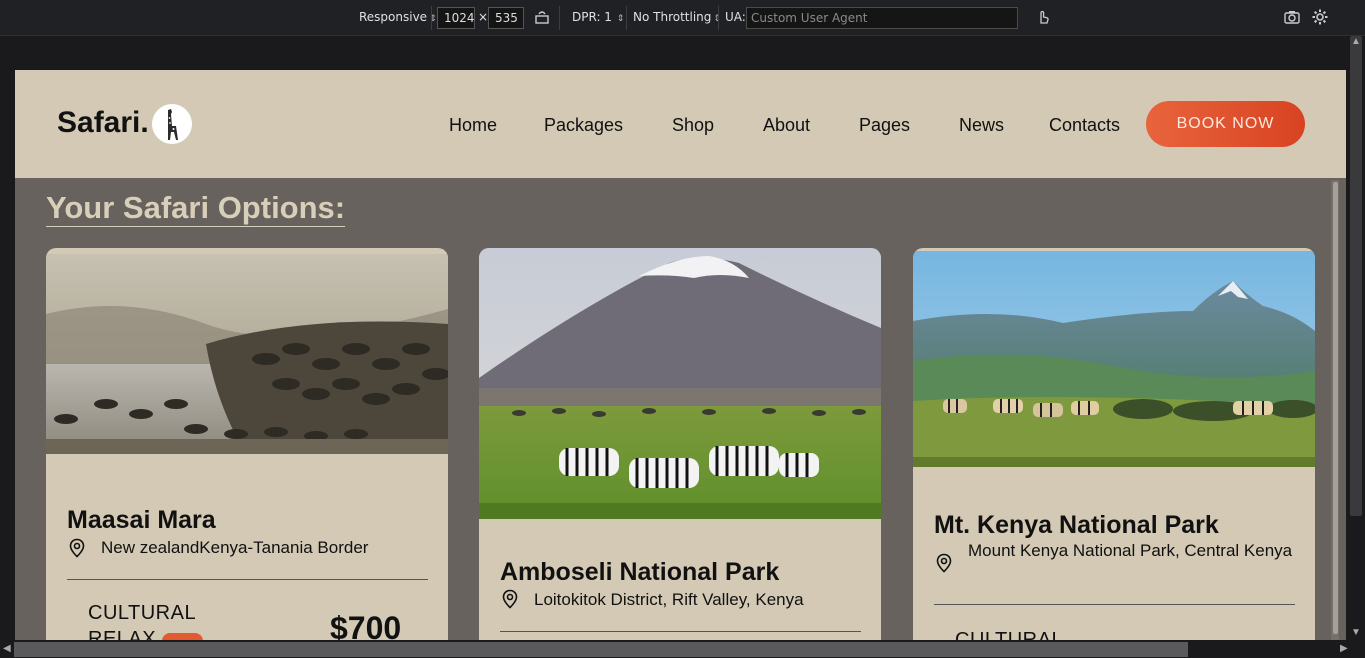 This screenshot has width=1365, height=658. Describe the element at coordinates (473, 125) in the screenshot. I see `nav-home: Home` at that location.